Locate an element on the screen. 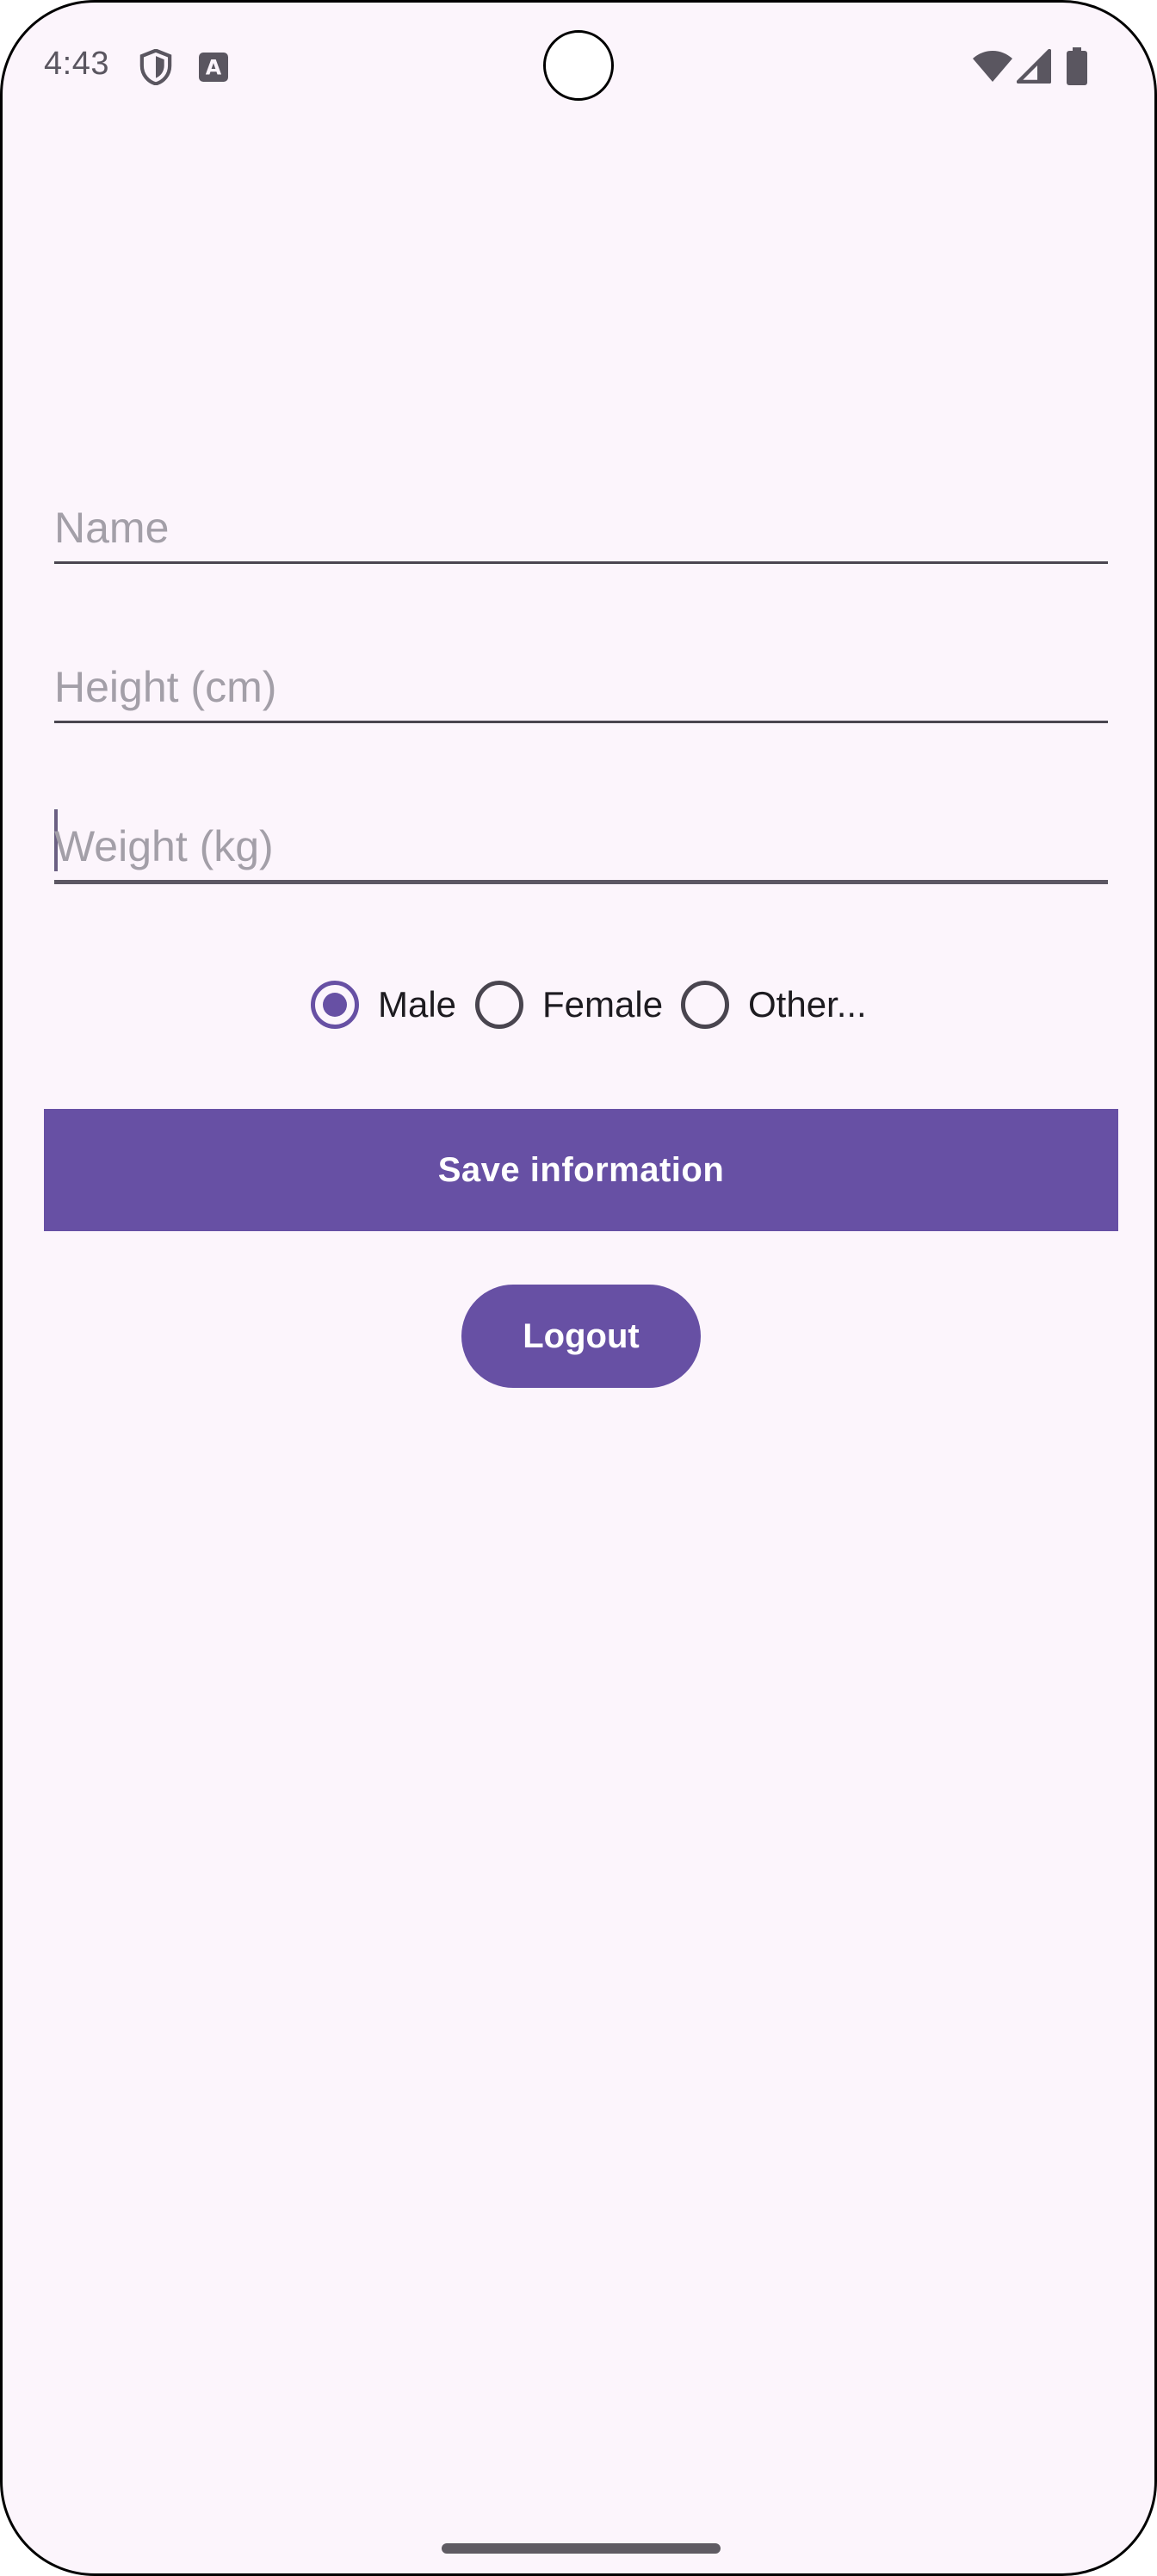 The height and width of the screenshot is (2576, 1157). logout-button-label: Logout is located at coordinates (581, 1335).